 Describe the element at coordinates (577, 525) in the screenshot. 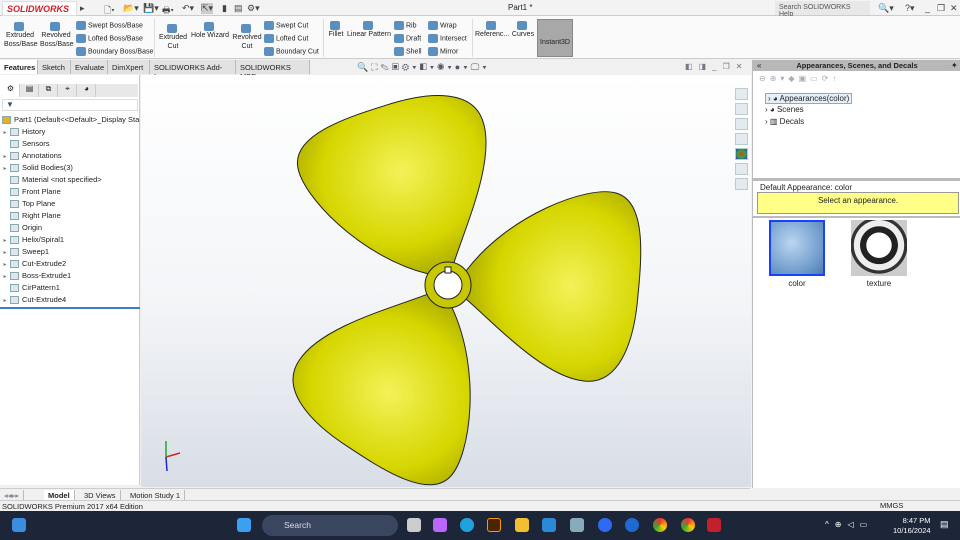

I see `app-icon` at that location.